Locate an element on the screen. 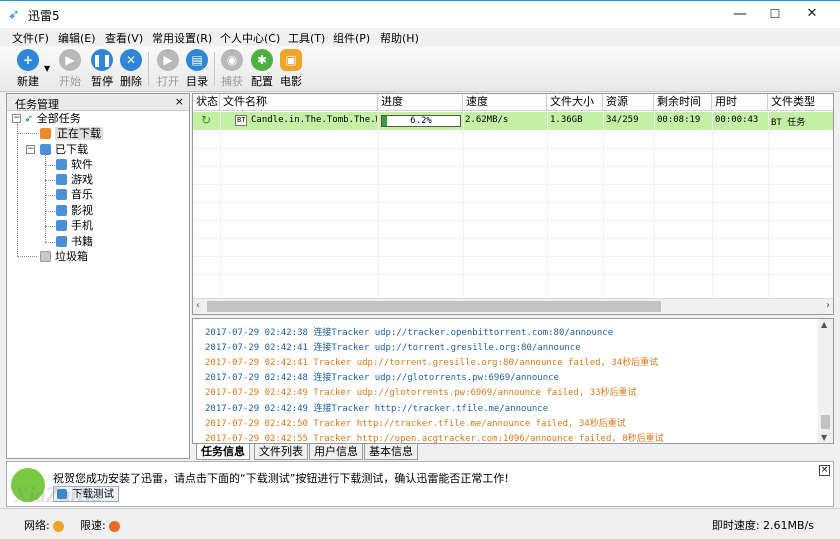  start-button: ▶ 开始 is located at coordinates (70, 69).